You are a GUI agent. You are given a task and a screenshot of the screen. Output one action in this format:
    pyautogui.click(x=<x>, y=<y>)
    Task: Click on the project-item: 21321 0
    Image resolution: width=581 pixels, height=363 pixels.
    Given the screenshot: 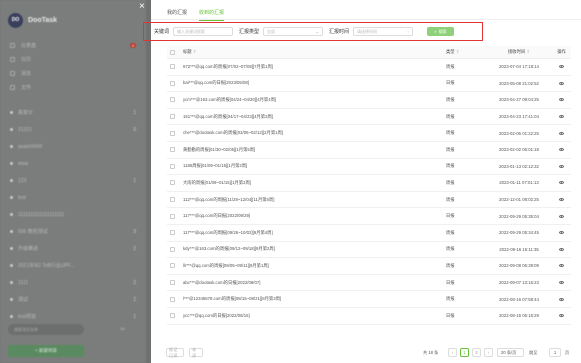 What is the action you would take?
    pyautogui.click(x=73, y=129)
    